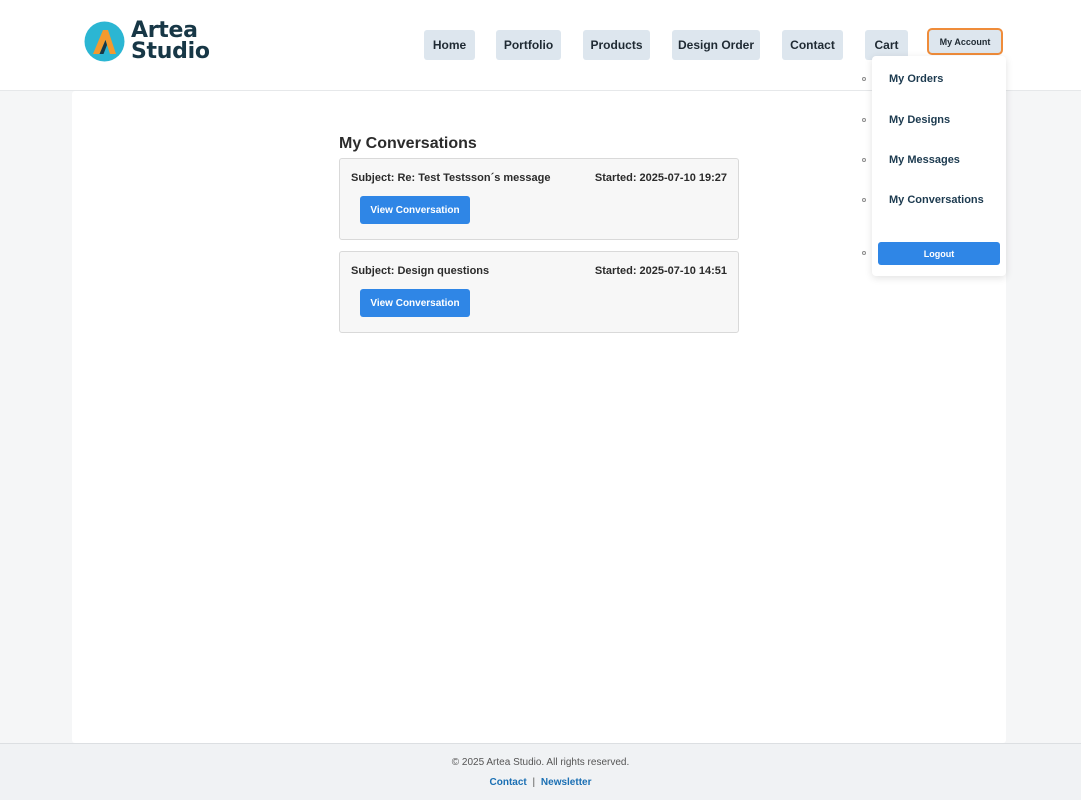 This screenshot has height=800, width=1081. Describe the element at coordinates (566, 782) in the screenshot. I see `footer-newsletter-link: Newsletter` at that location.